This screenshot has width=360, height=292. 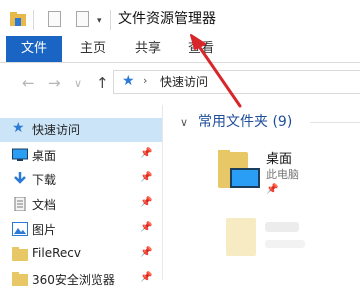 I want to click on new-folder-icon, so click(x=82, y=19).